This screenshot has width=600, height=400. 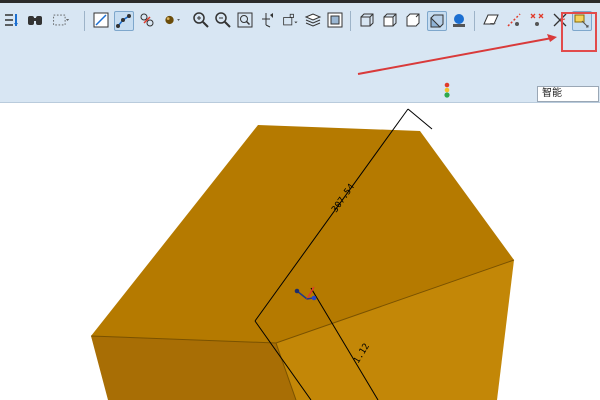 I want to click on traffic-light-icon, so click(x=447, y=91).